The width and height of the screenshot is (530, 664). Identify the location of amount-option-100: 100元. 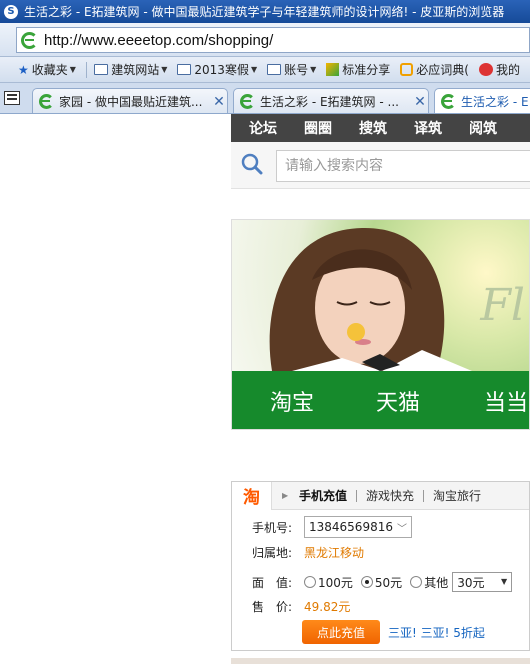
(328, 582).